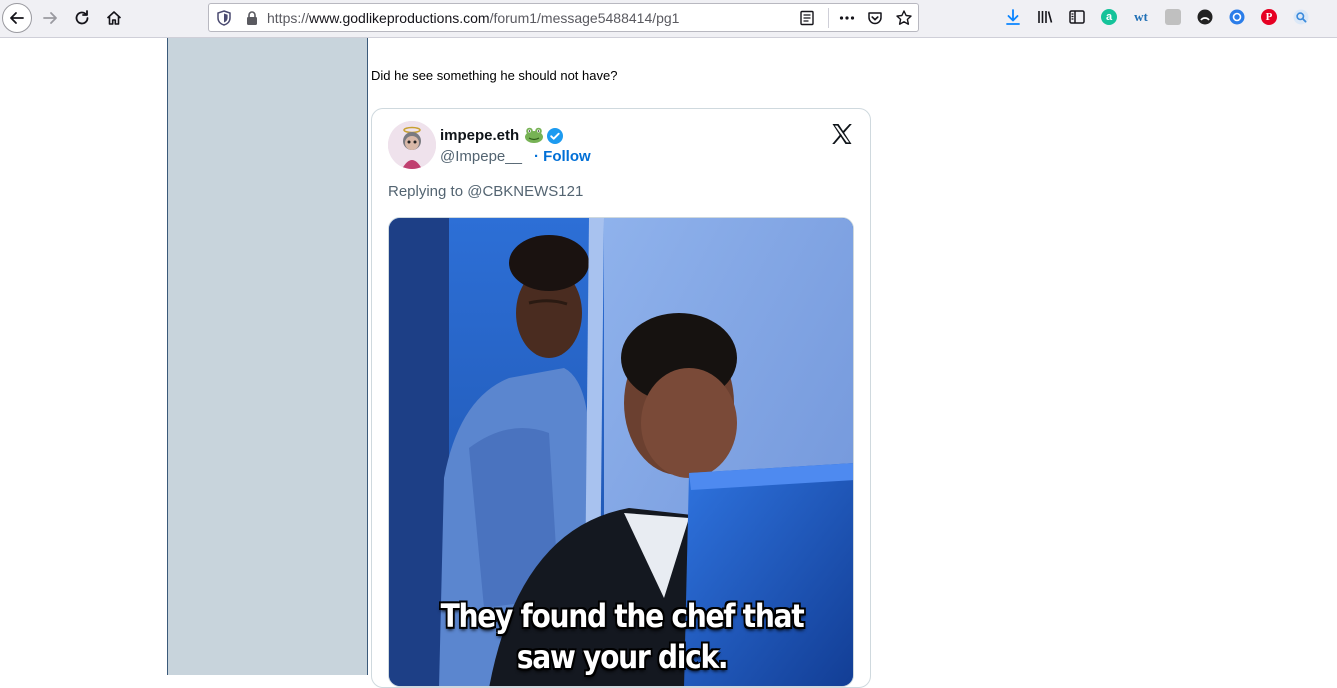 The width and height of the screenshot is (1337, 688). I want to click on pinterest-glyph: P, so click(1269, 17).